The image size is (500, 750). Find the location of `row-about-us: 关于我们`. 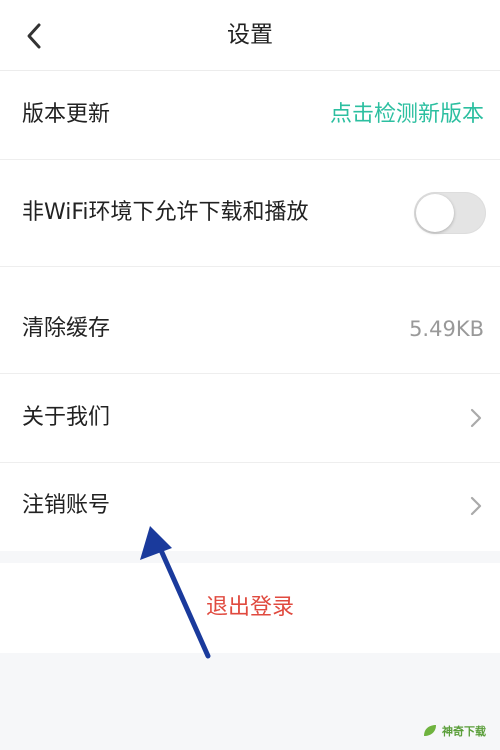

row-about-us: 关于我们 is located at coordinates (250, 418).